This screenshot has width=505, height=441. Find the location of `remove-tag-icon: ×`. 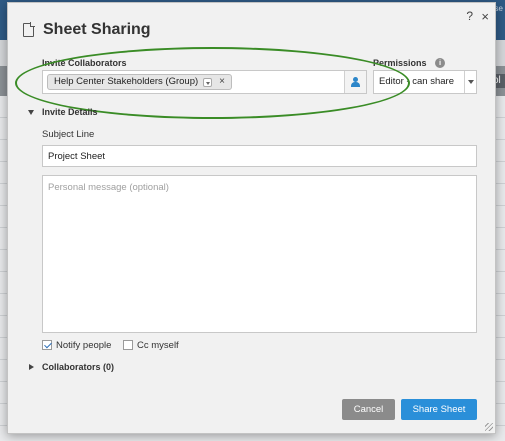

remove-tag-icon: × is located at coordinates (222, 82).